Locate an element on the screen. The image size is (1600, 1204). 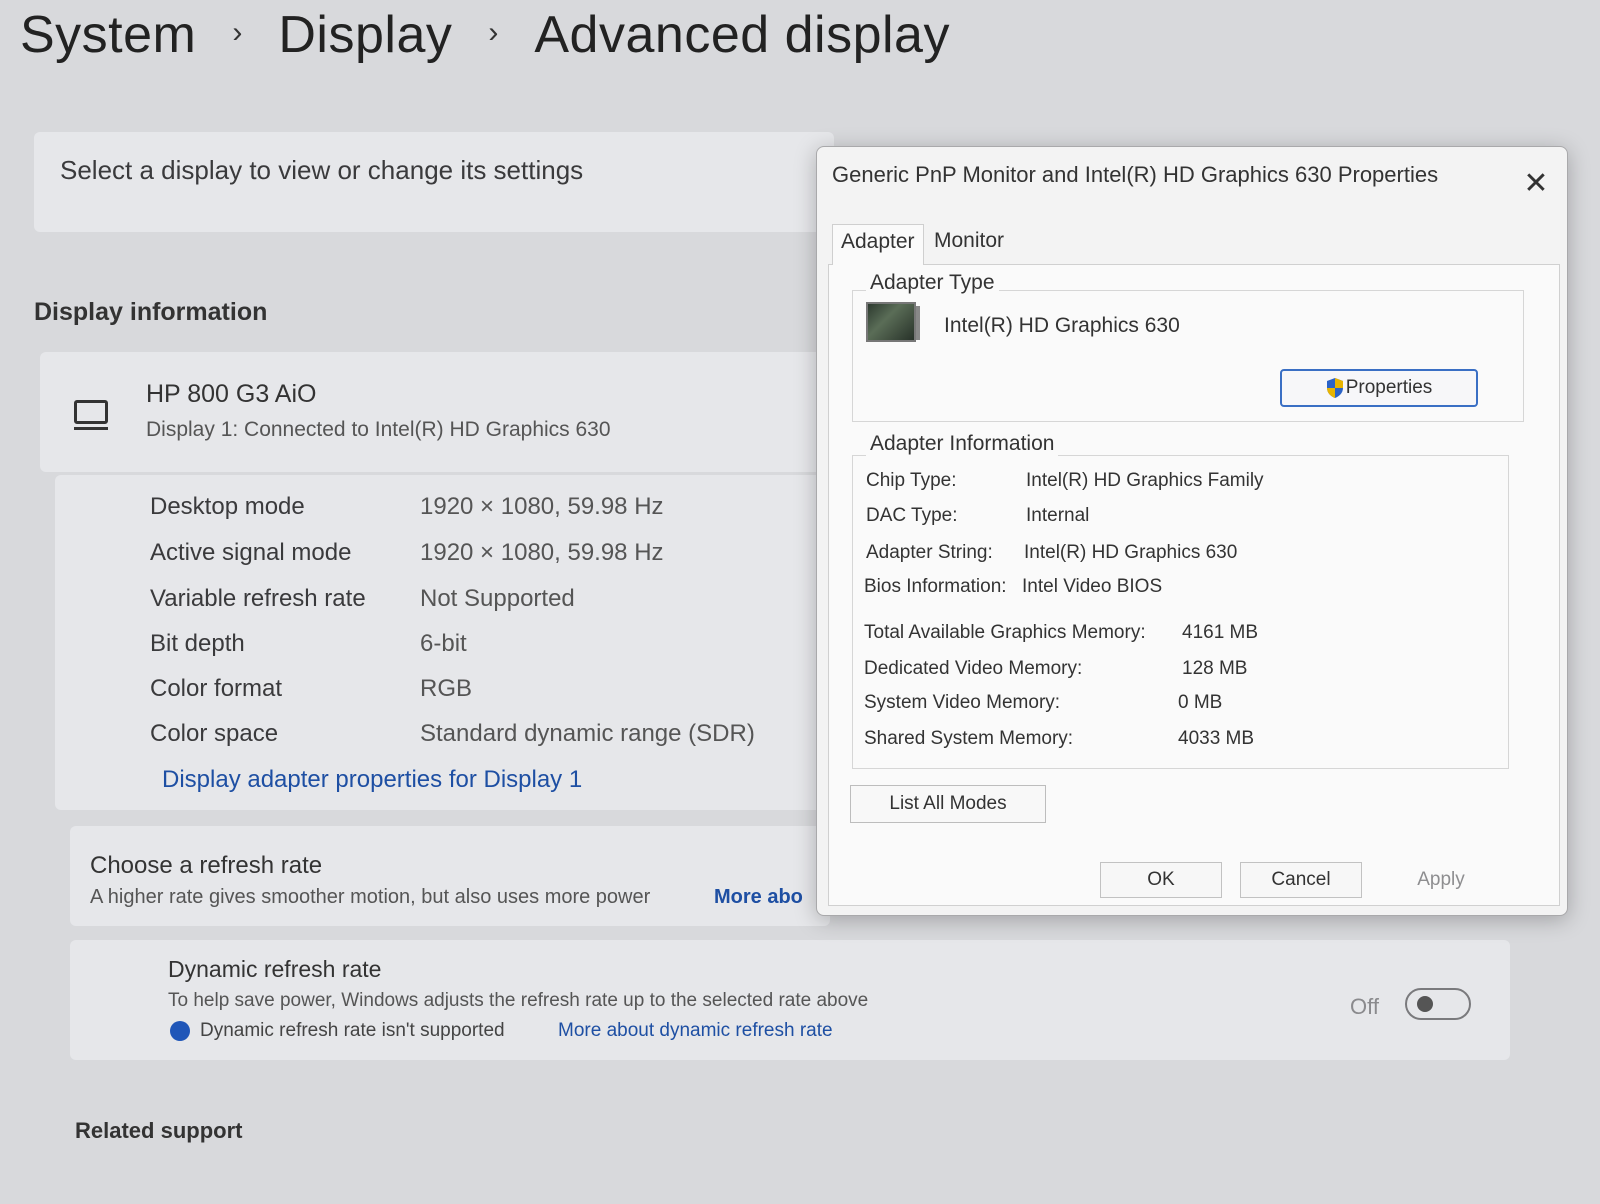
info-row-active-signal-mode: Active signal mode 1920 × 1080, 59.98 Hz is located at coordinates (490, 556).